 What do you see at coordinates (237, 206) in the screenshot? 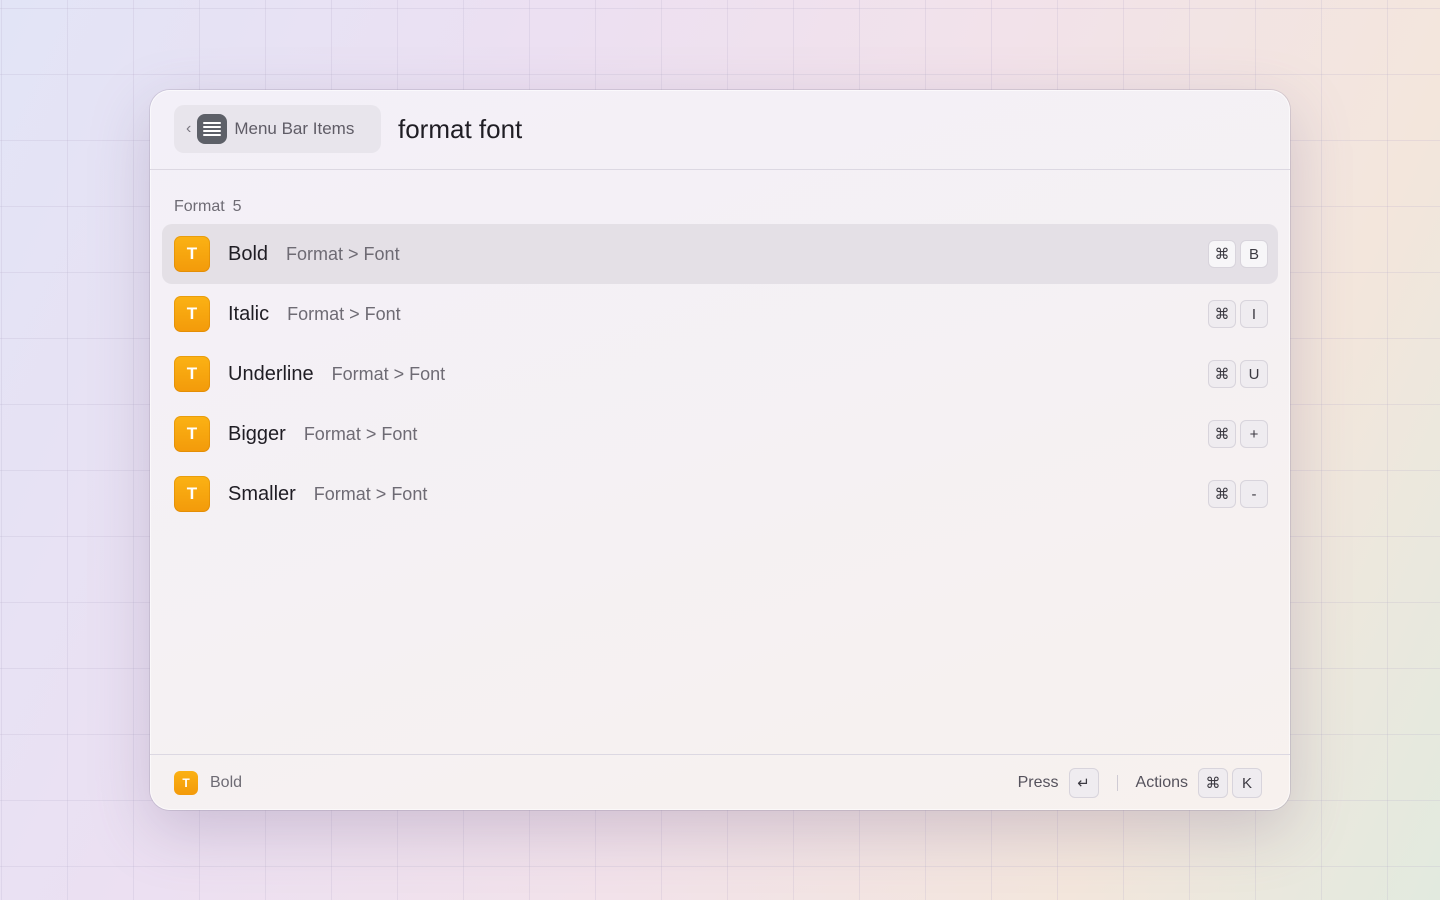
I see `section-count: 5` at bounding box center [237, 206].